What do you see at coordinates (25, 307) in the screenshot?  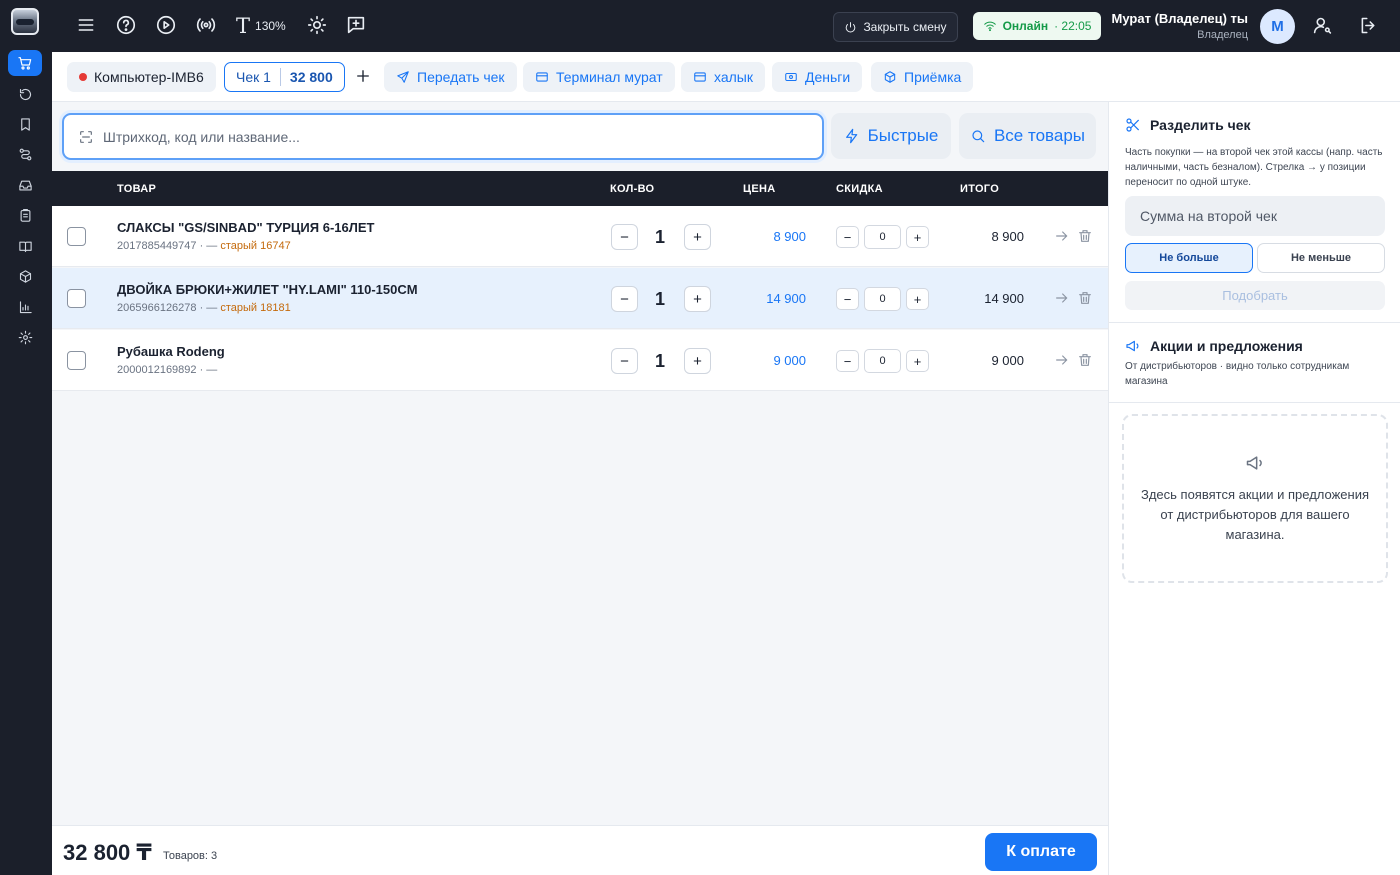 I see `nav-chart-icon` at bounding box center [25, 307].